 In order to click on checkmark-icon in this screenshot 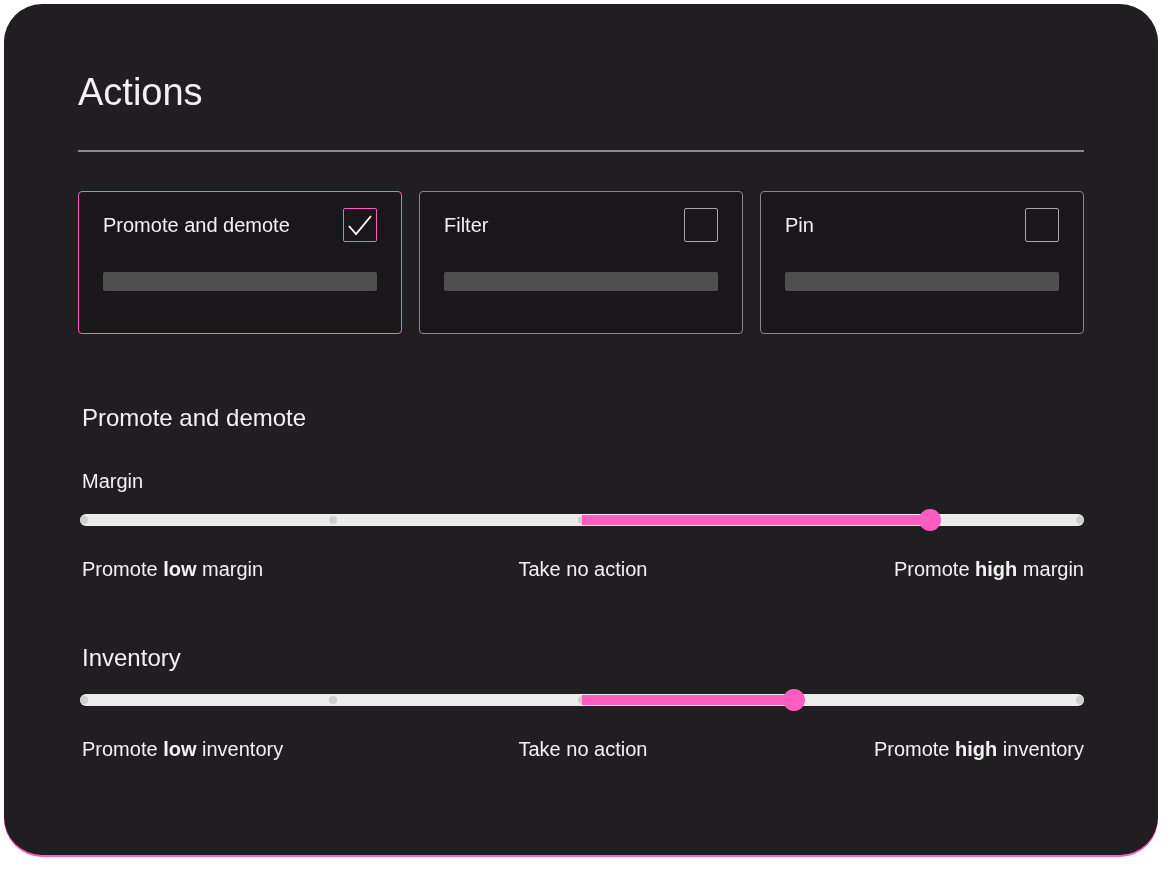, I will do `click(360, 225)`.